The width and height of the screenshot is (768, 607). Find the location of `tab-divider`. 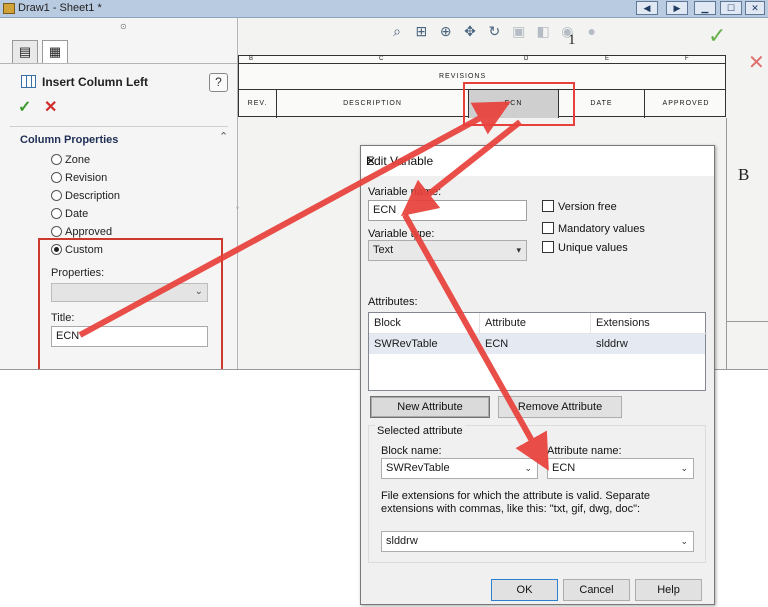

tab-divider is located at coordinates (119, 63).